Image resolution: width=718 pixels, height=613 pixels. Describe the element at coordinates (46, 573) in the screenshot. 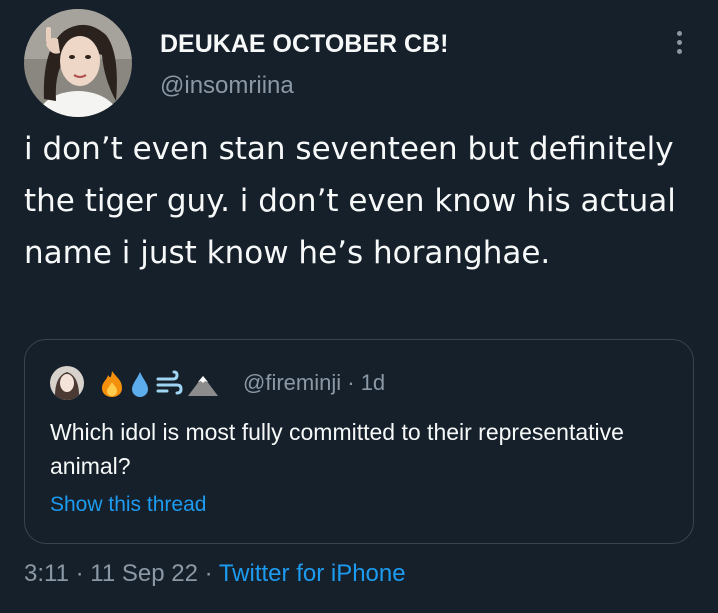

I see `tweet-time: 3:11` at that location.